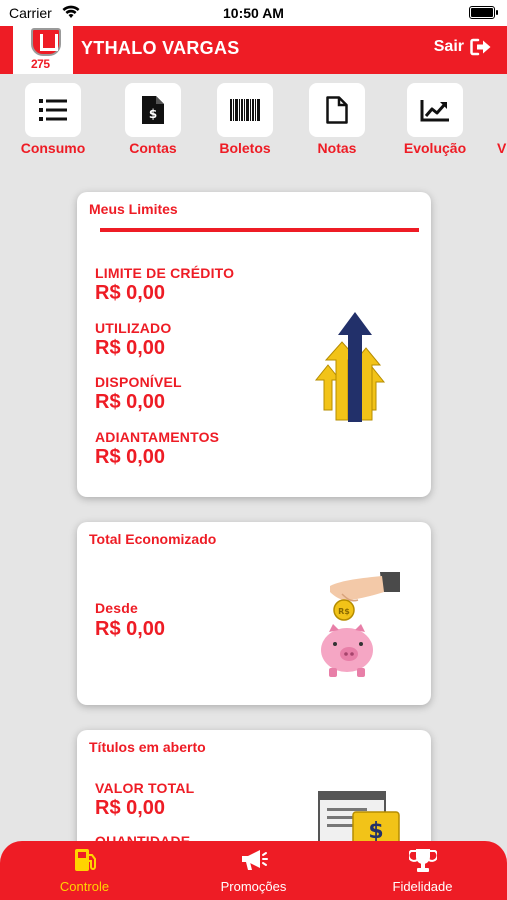  Describe the element at coordinates (483, 12) in the screenshot. I see `battery-icon` at that location.